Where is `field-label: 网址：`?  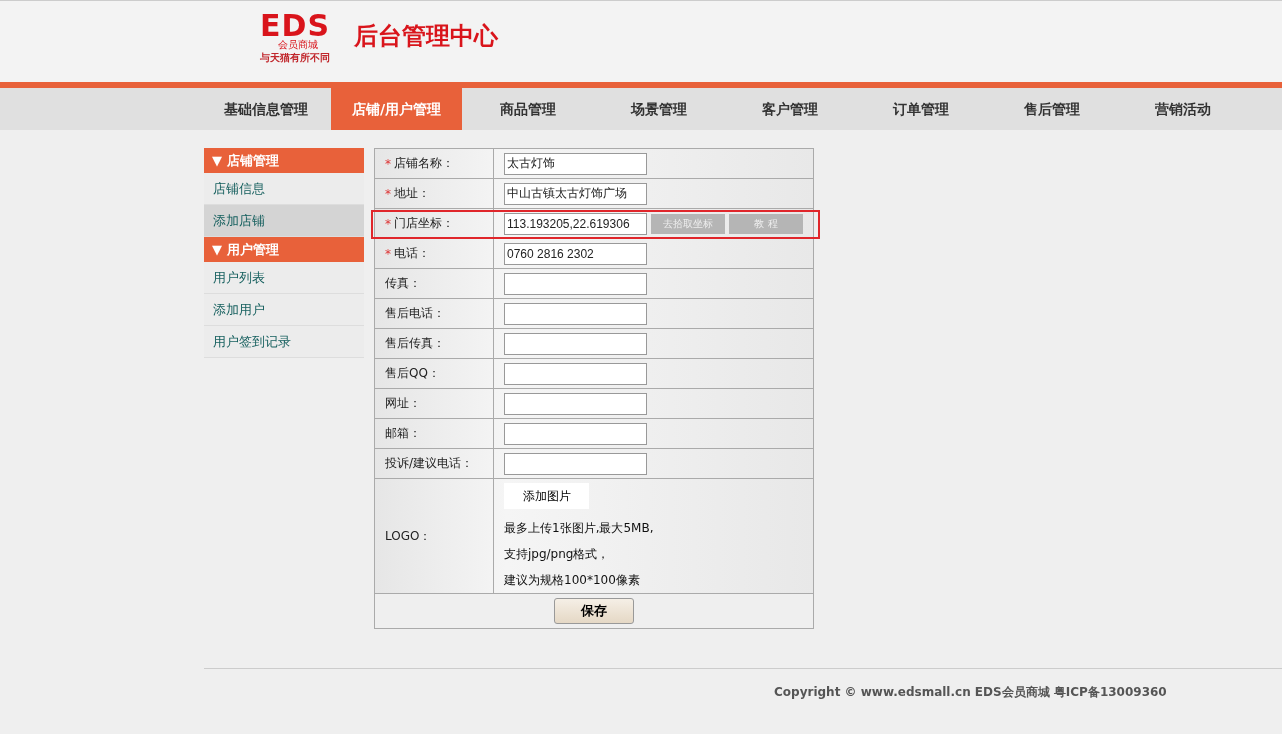
field-label: 网址： is located at coordinates (403, 403).